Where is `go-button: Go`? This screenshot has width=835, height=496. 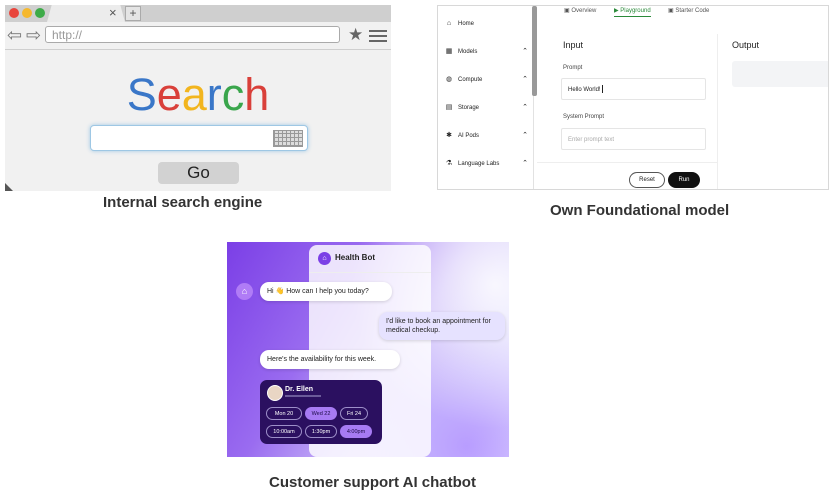
go-button: Go is located at coordinates (198, 173).